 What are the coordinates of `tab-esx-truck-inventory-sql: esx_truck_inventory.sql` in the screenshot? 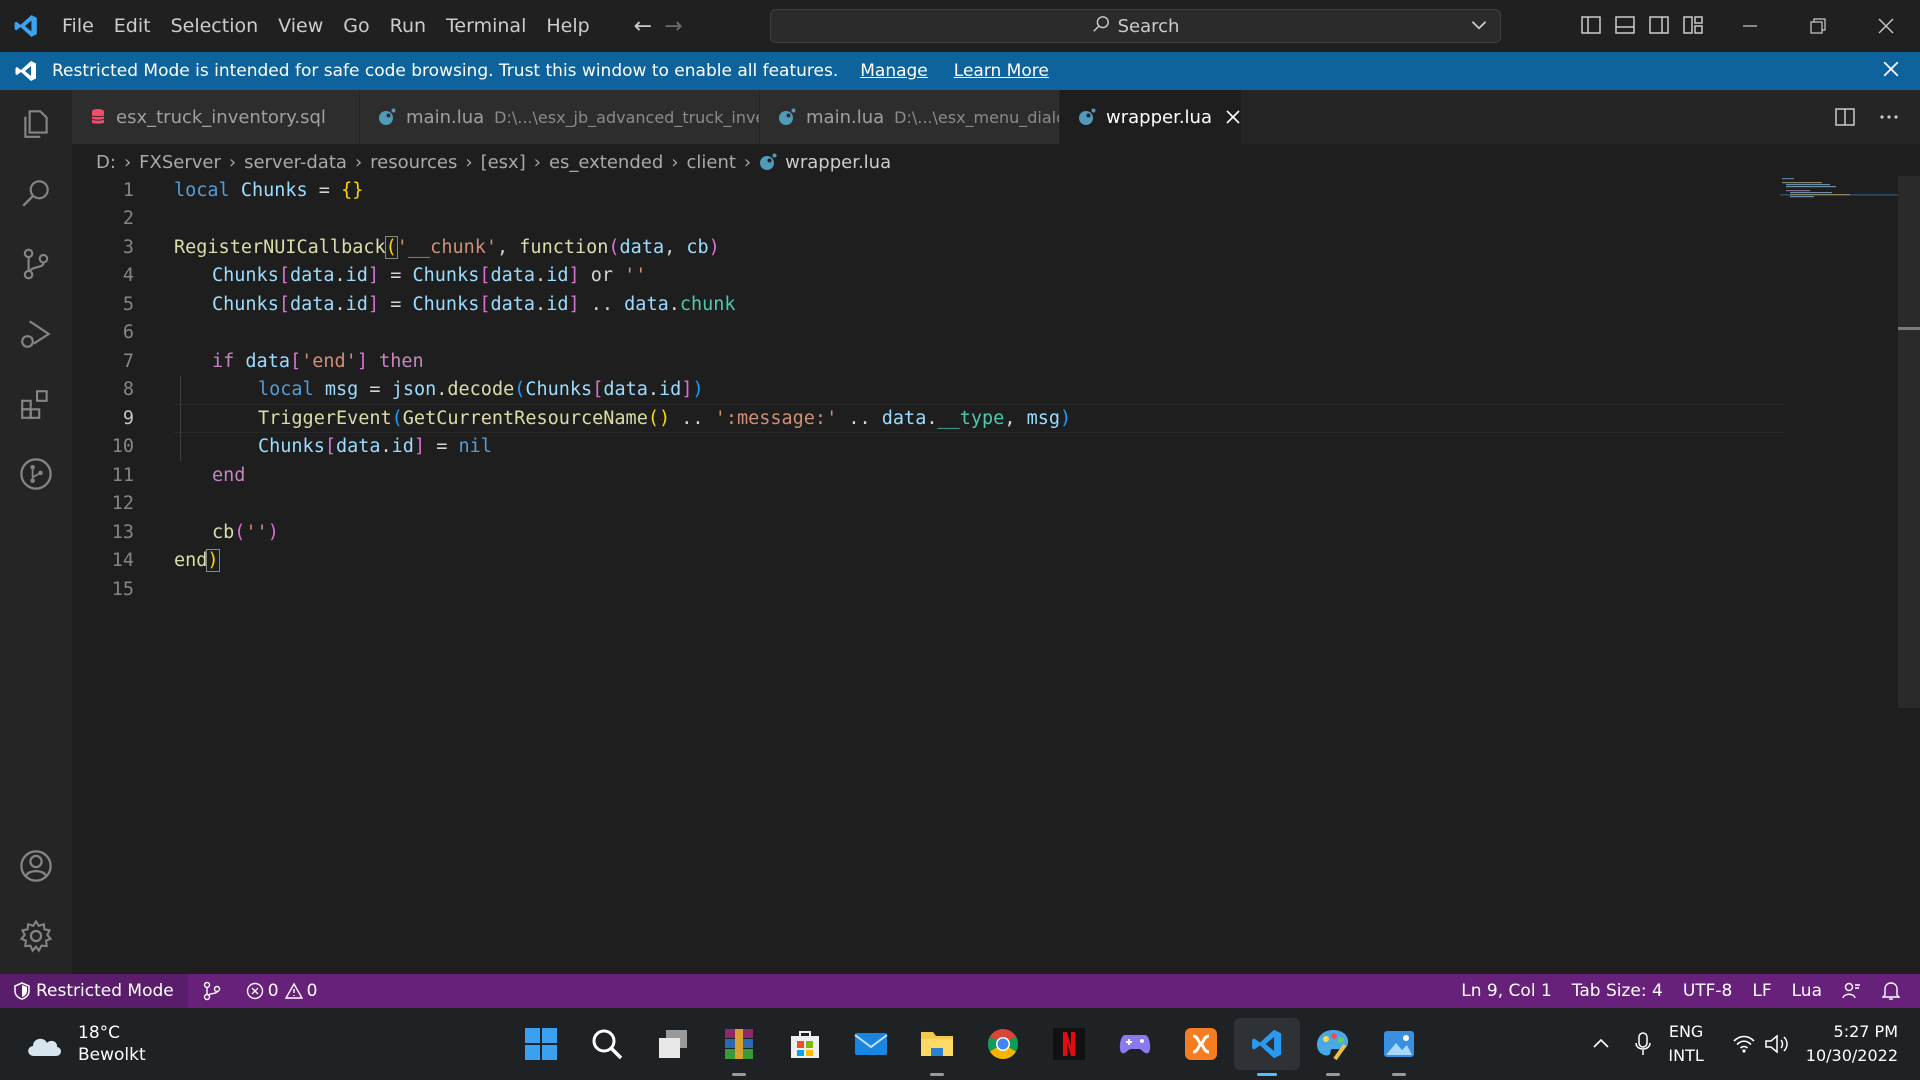 It's located at (216, 117).